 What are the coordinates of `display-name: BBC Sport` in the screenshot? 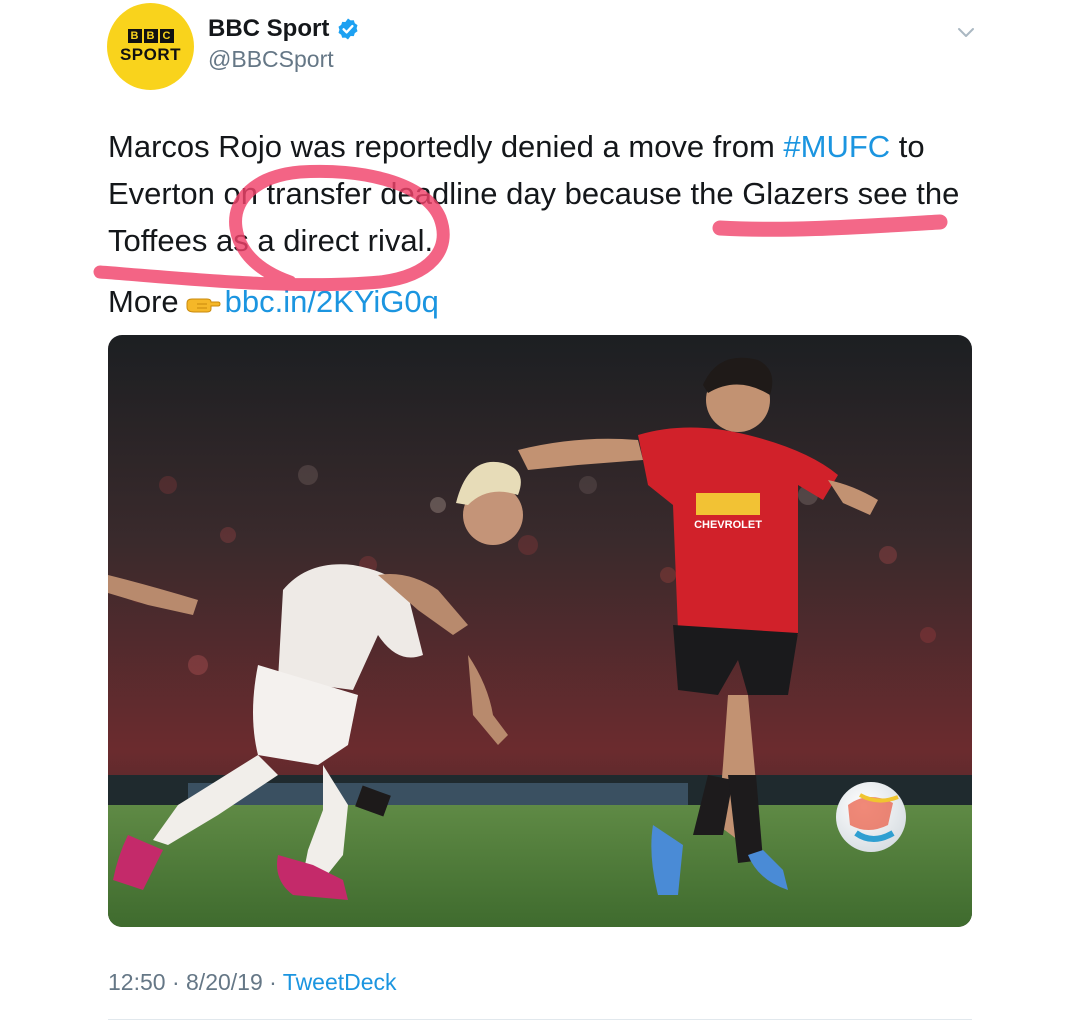 It's located at (284, 29).